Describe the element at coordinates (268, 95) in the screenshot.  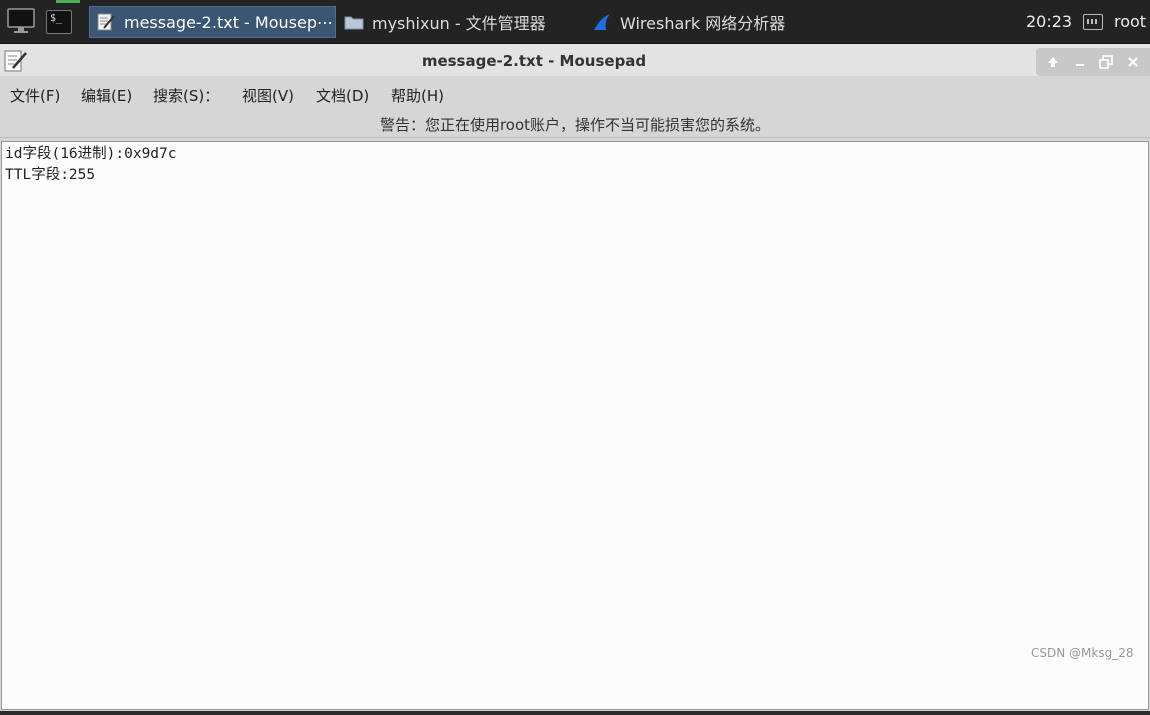
I see `menu-view: 视图(V)` at that location.